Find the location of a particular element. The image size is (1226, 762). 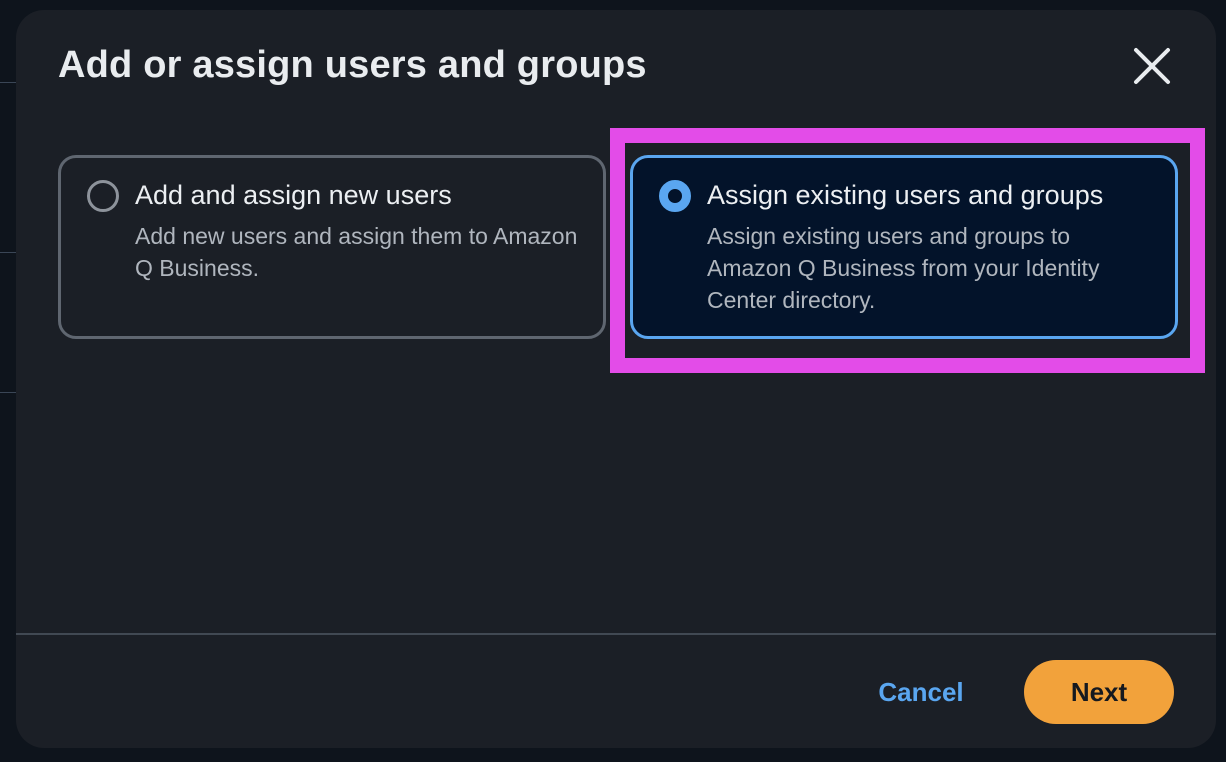

close-button is located at coordinates (1152, 66).